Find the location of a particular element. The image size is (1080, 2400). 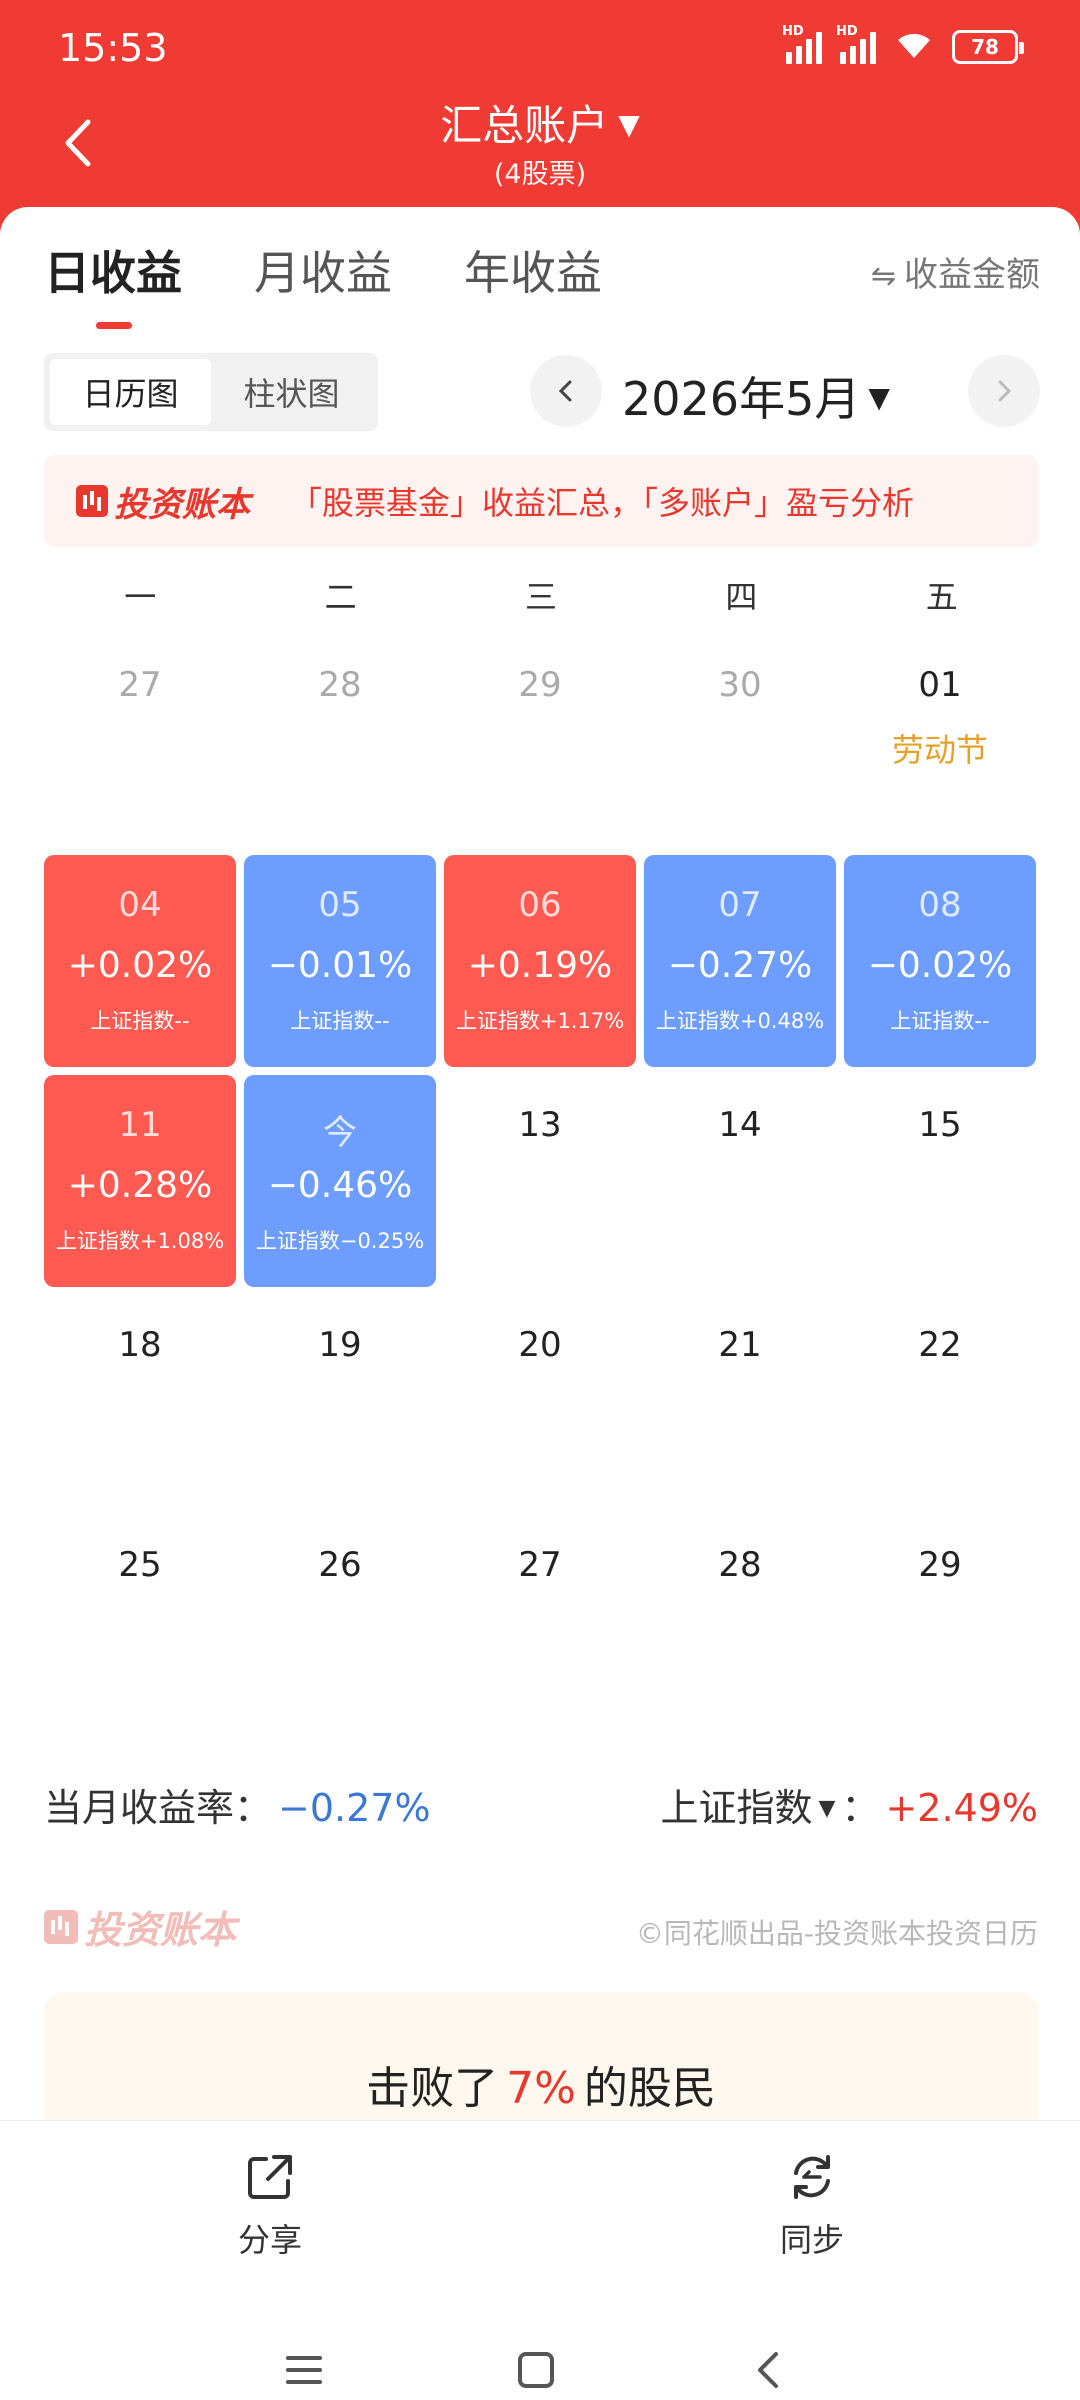

calendar-day-cell: 25 is located at coordinates (140, 1621).